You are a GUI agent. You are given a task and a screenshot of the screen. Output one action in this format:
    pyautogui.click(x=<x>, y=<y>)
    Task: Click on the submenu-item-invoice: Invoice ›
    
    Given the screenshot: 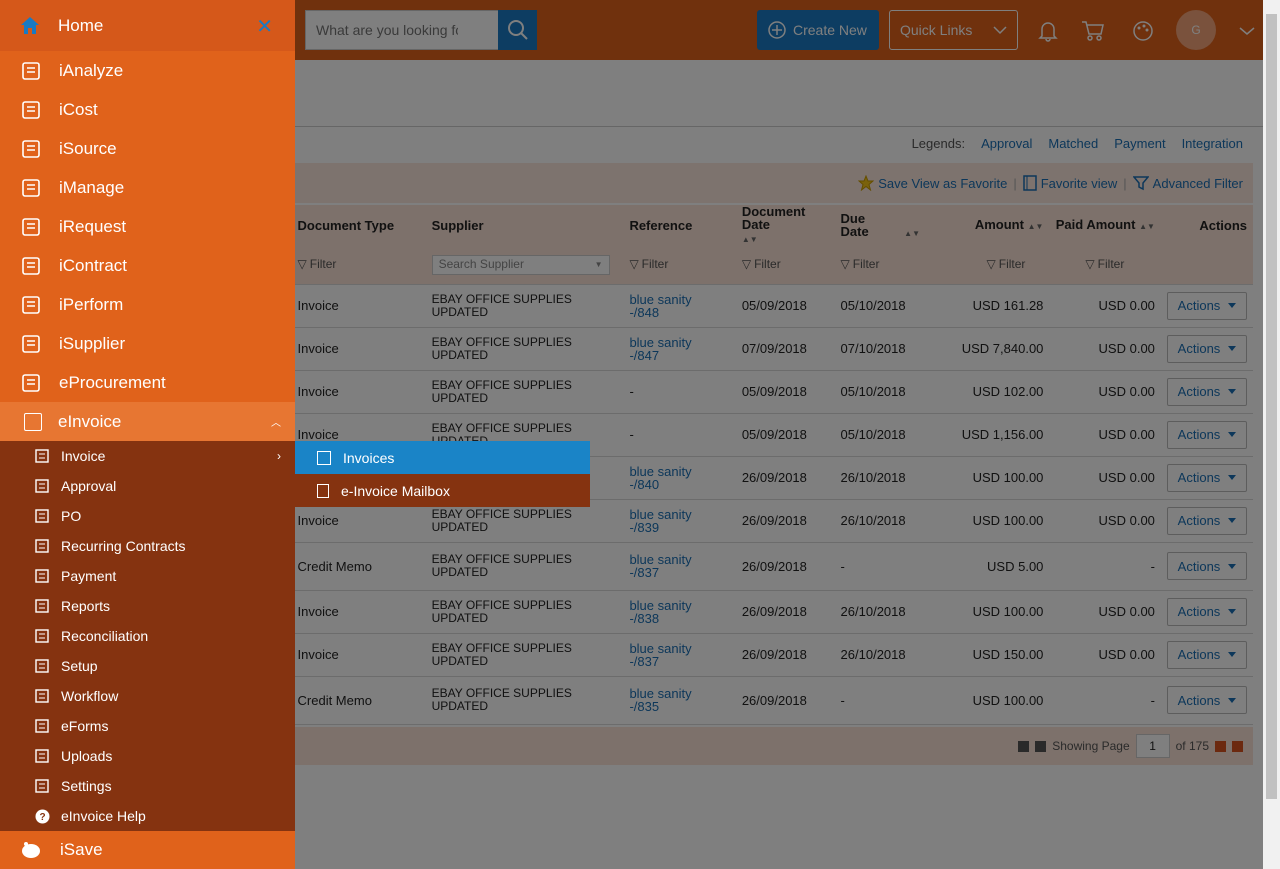 What is the action you would take?
    pyautogui.click(x=147, y=456)
    